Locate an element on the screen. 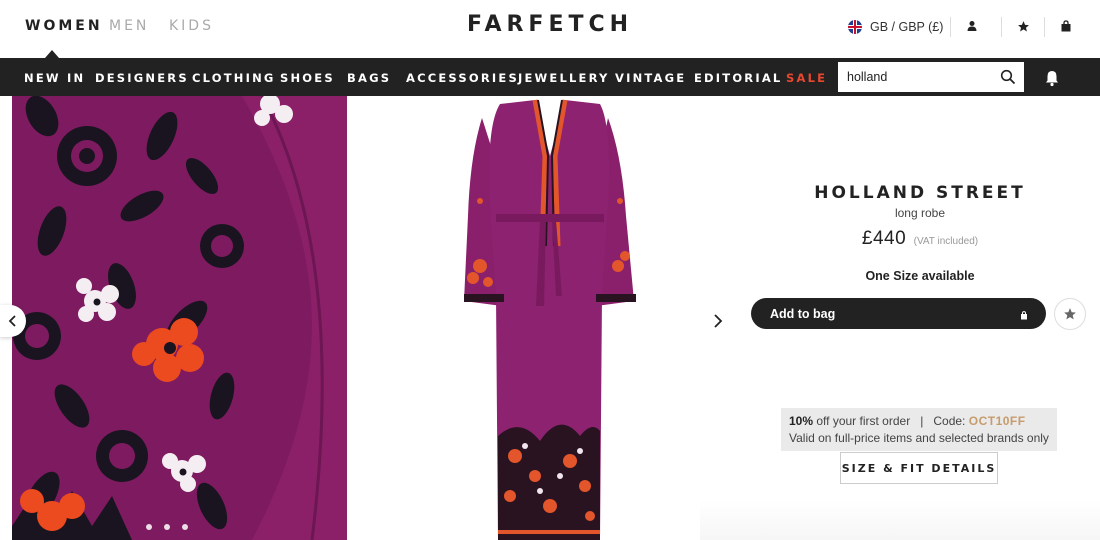  site-logo: FARFETCH is located at coordinates (550, 24).